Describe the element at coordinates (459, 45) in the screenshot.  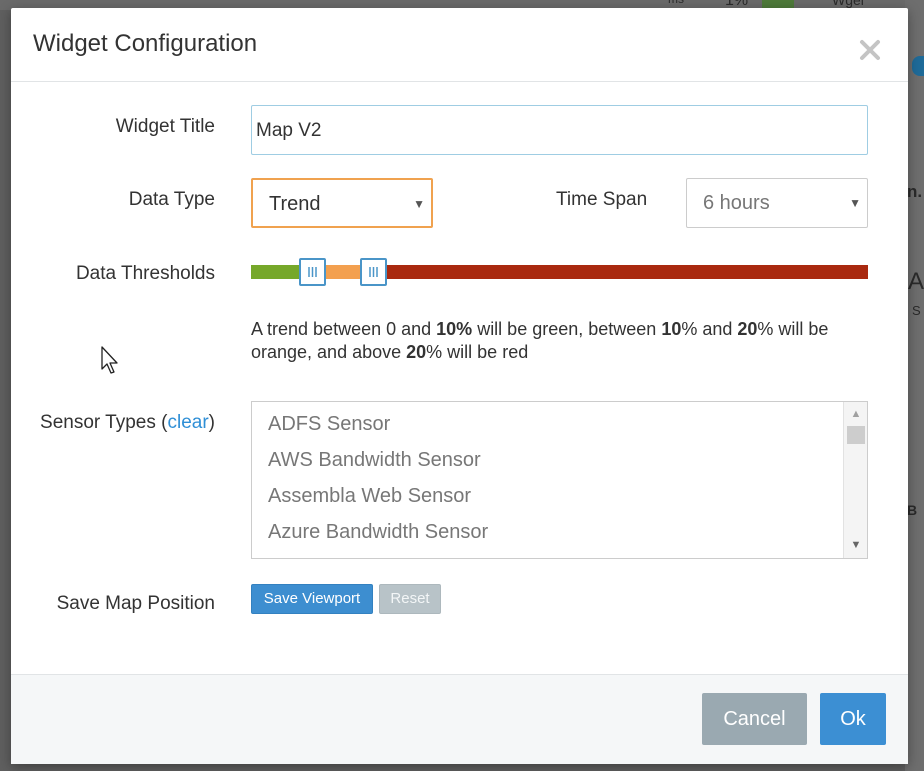
I see `dialog-header: Widget Configuration` at that location.